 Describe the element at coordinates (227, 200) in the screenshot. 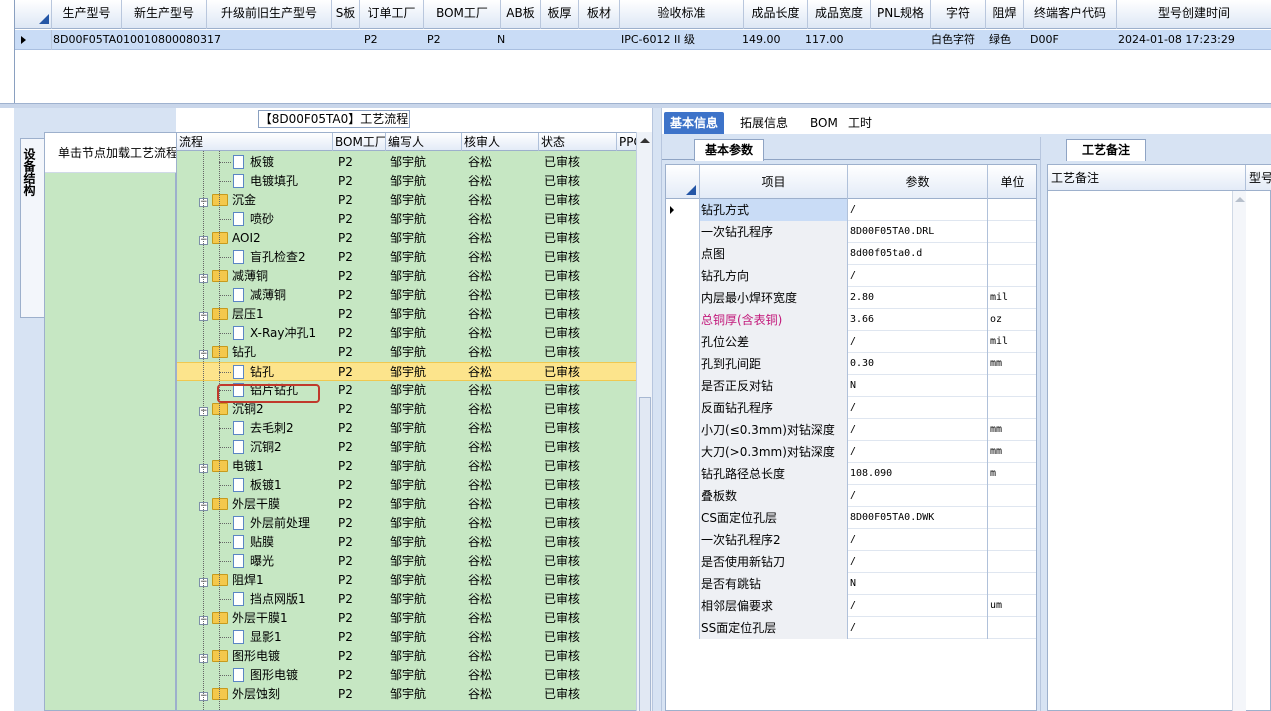

I see `tree-folder-node: − 沉金` at that location.